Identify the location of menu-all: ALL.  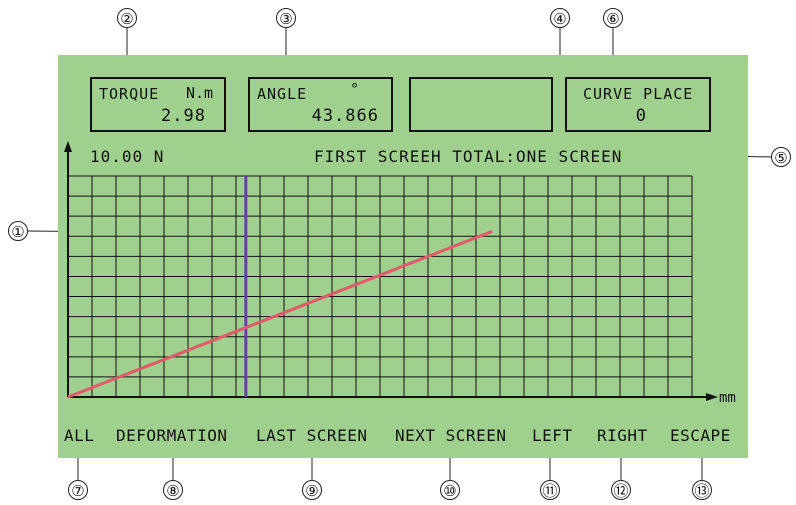
(79, 435).